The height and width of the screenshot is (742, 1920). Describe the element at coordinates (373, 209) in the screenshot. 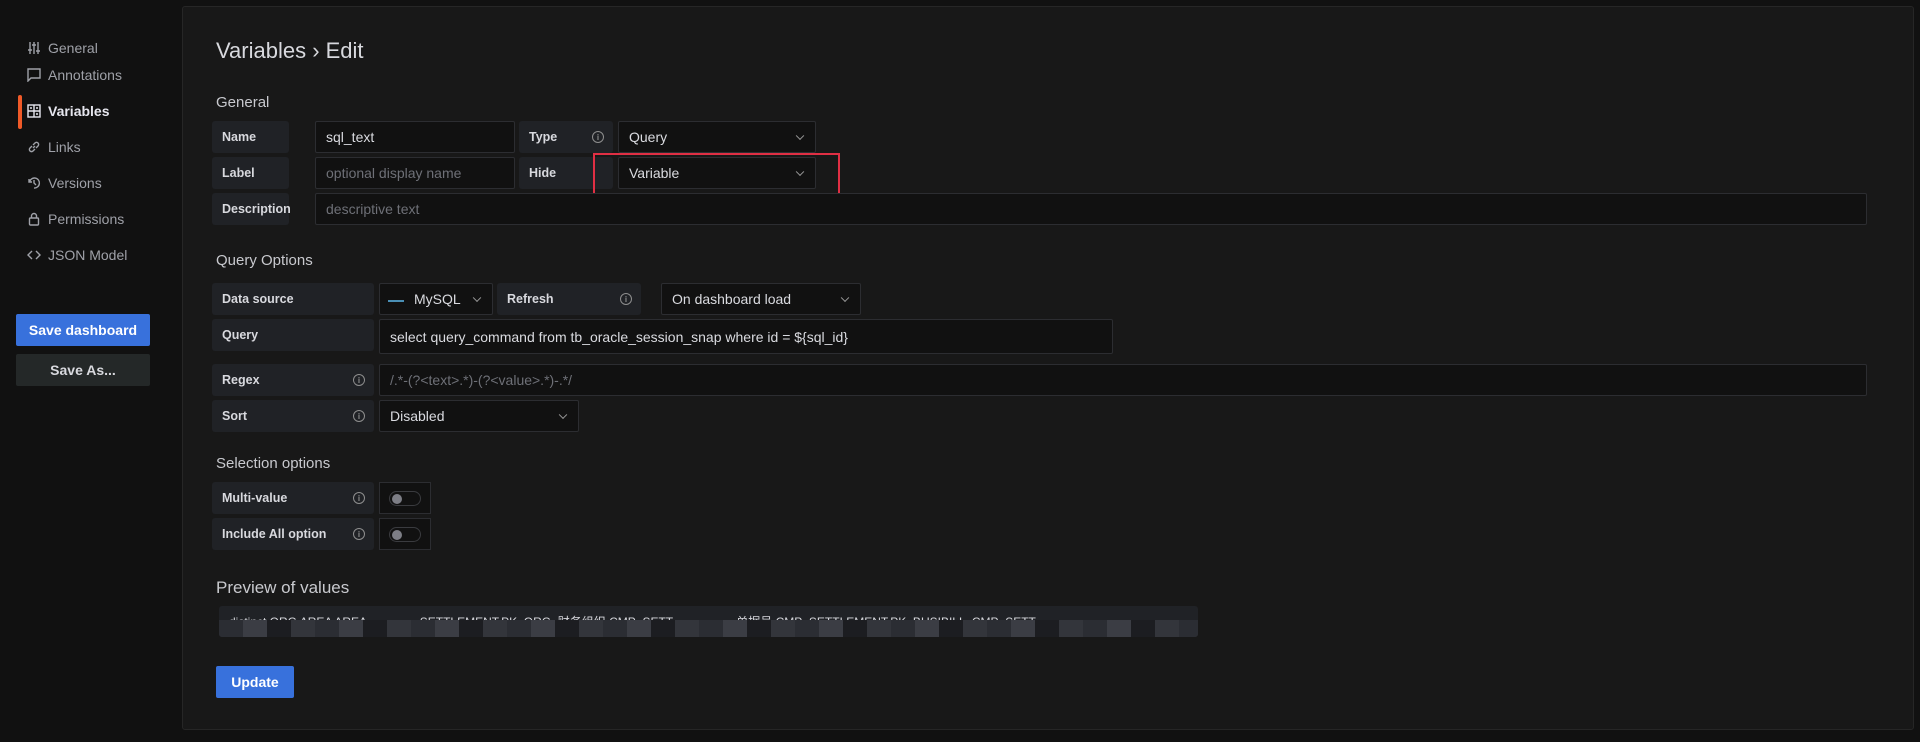

I see `description-placeholder: descriptive text` at that location.